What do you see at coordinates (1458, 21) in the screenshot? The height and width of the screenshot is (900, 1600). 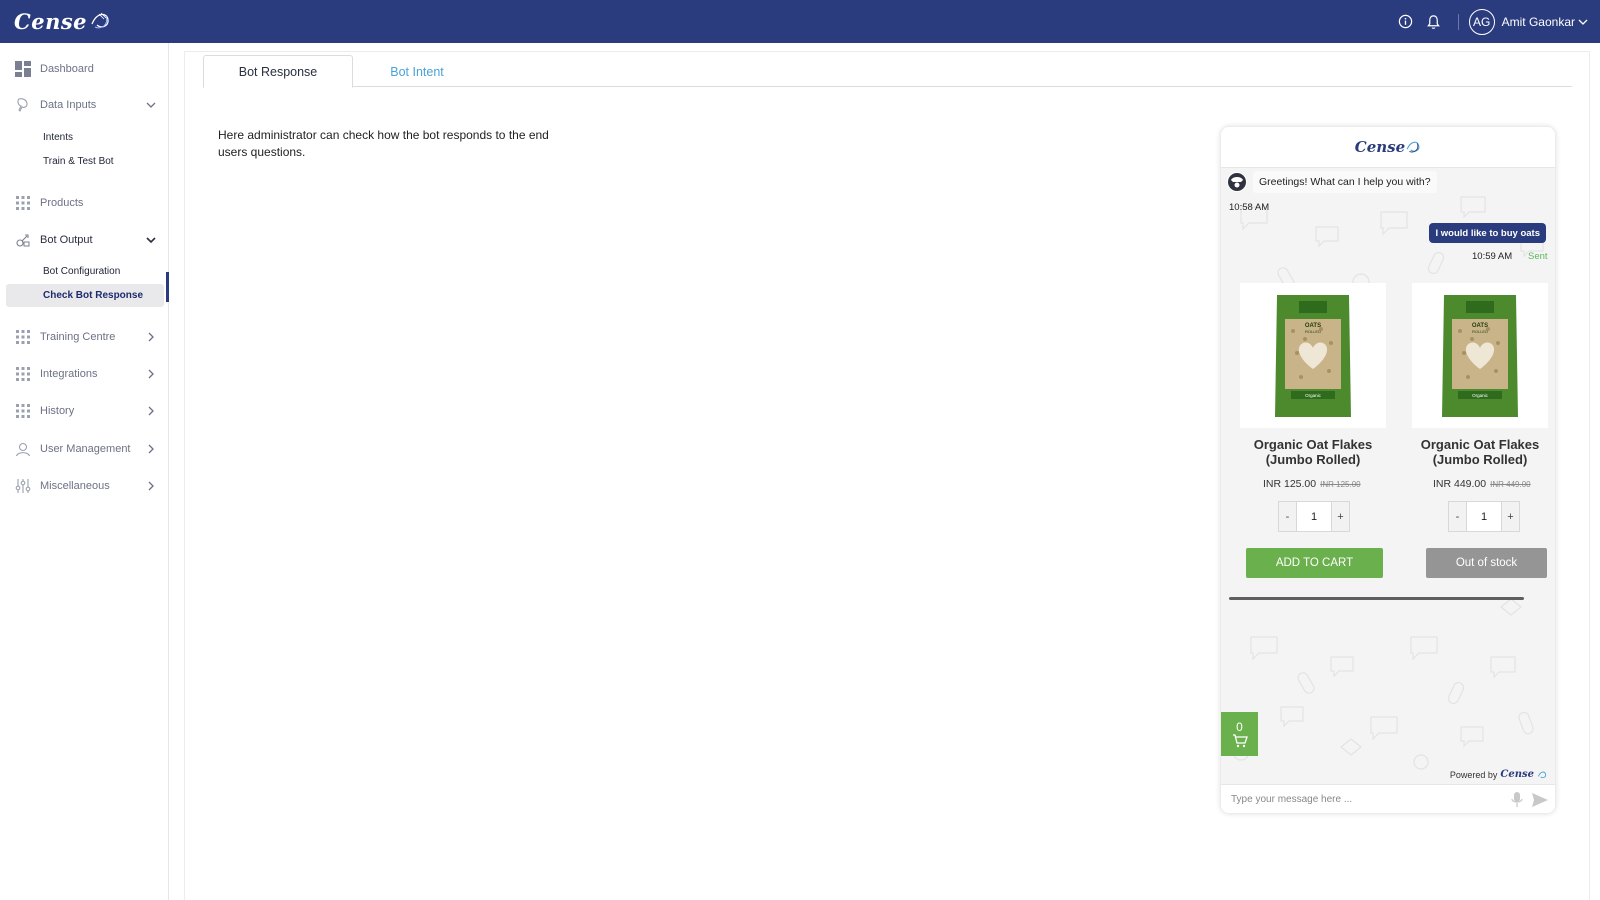 I see `header-divider` at bounding box center [1458, 21].